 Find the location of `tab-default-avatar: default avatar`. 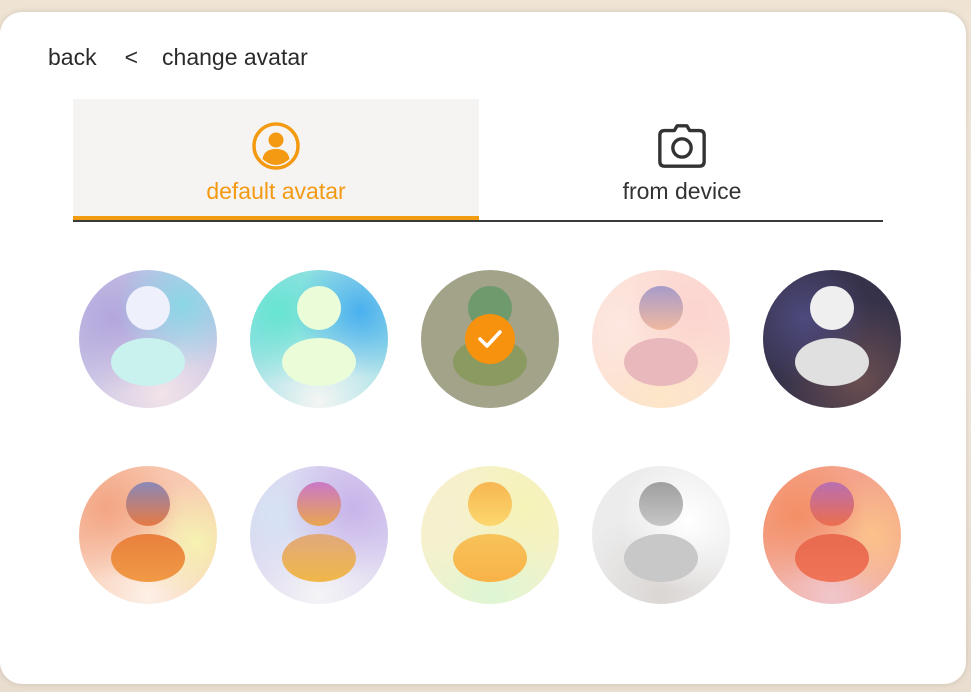

tab-default-avatar: default avatar is located at coordinates (276, 159).